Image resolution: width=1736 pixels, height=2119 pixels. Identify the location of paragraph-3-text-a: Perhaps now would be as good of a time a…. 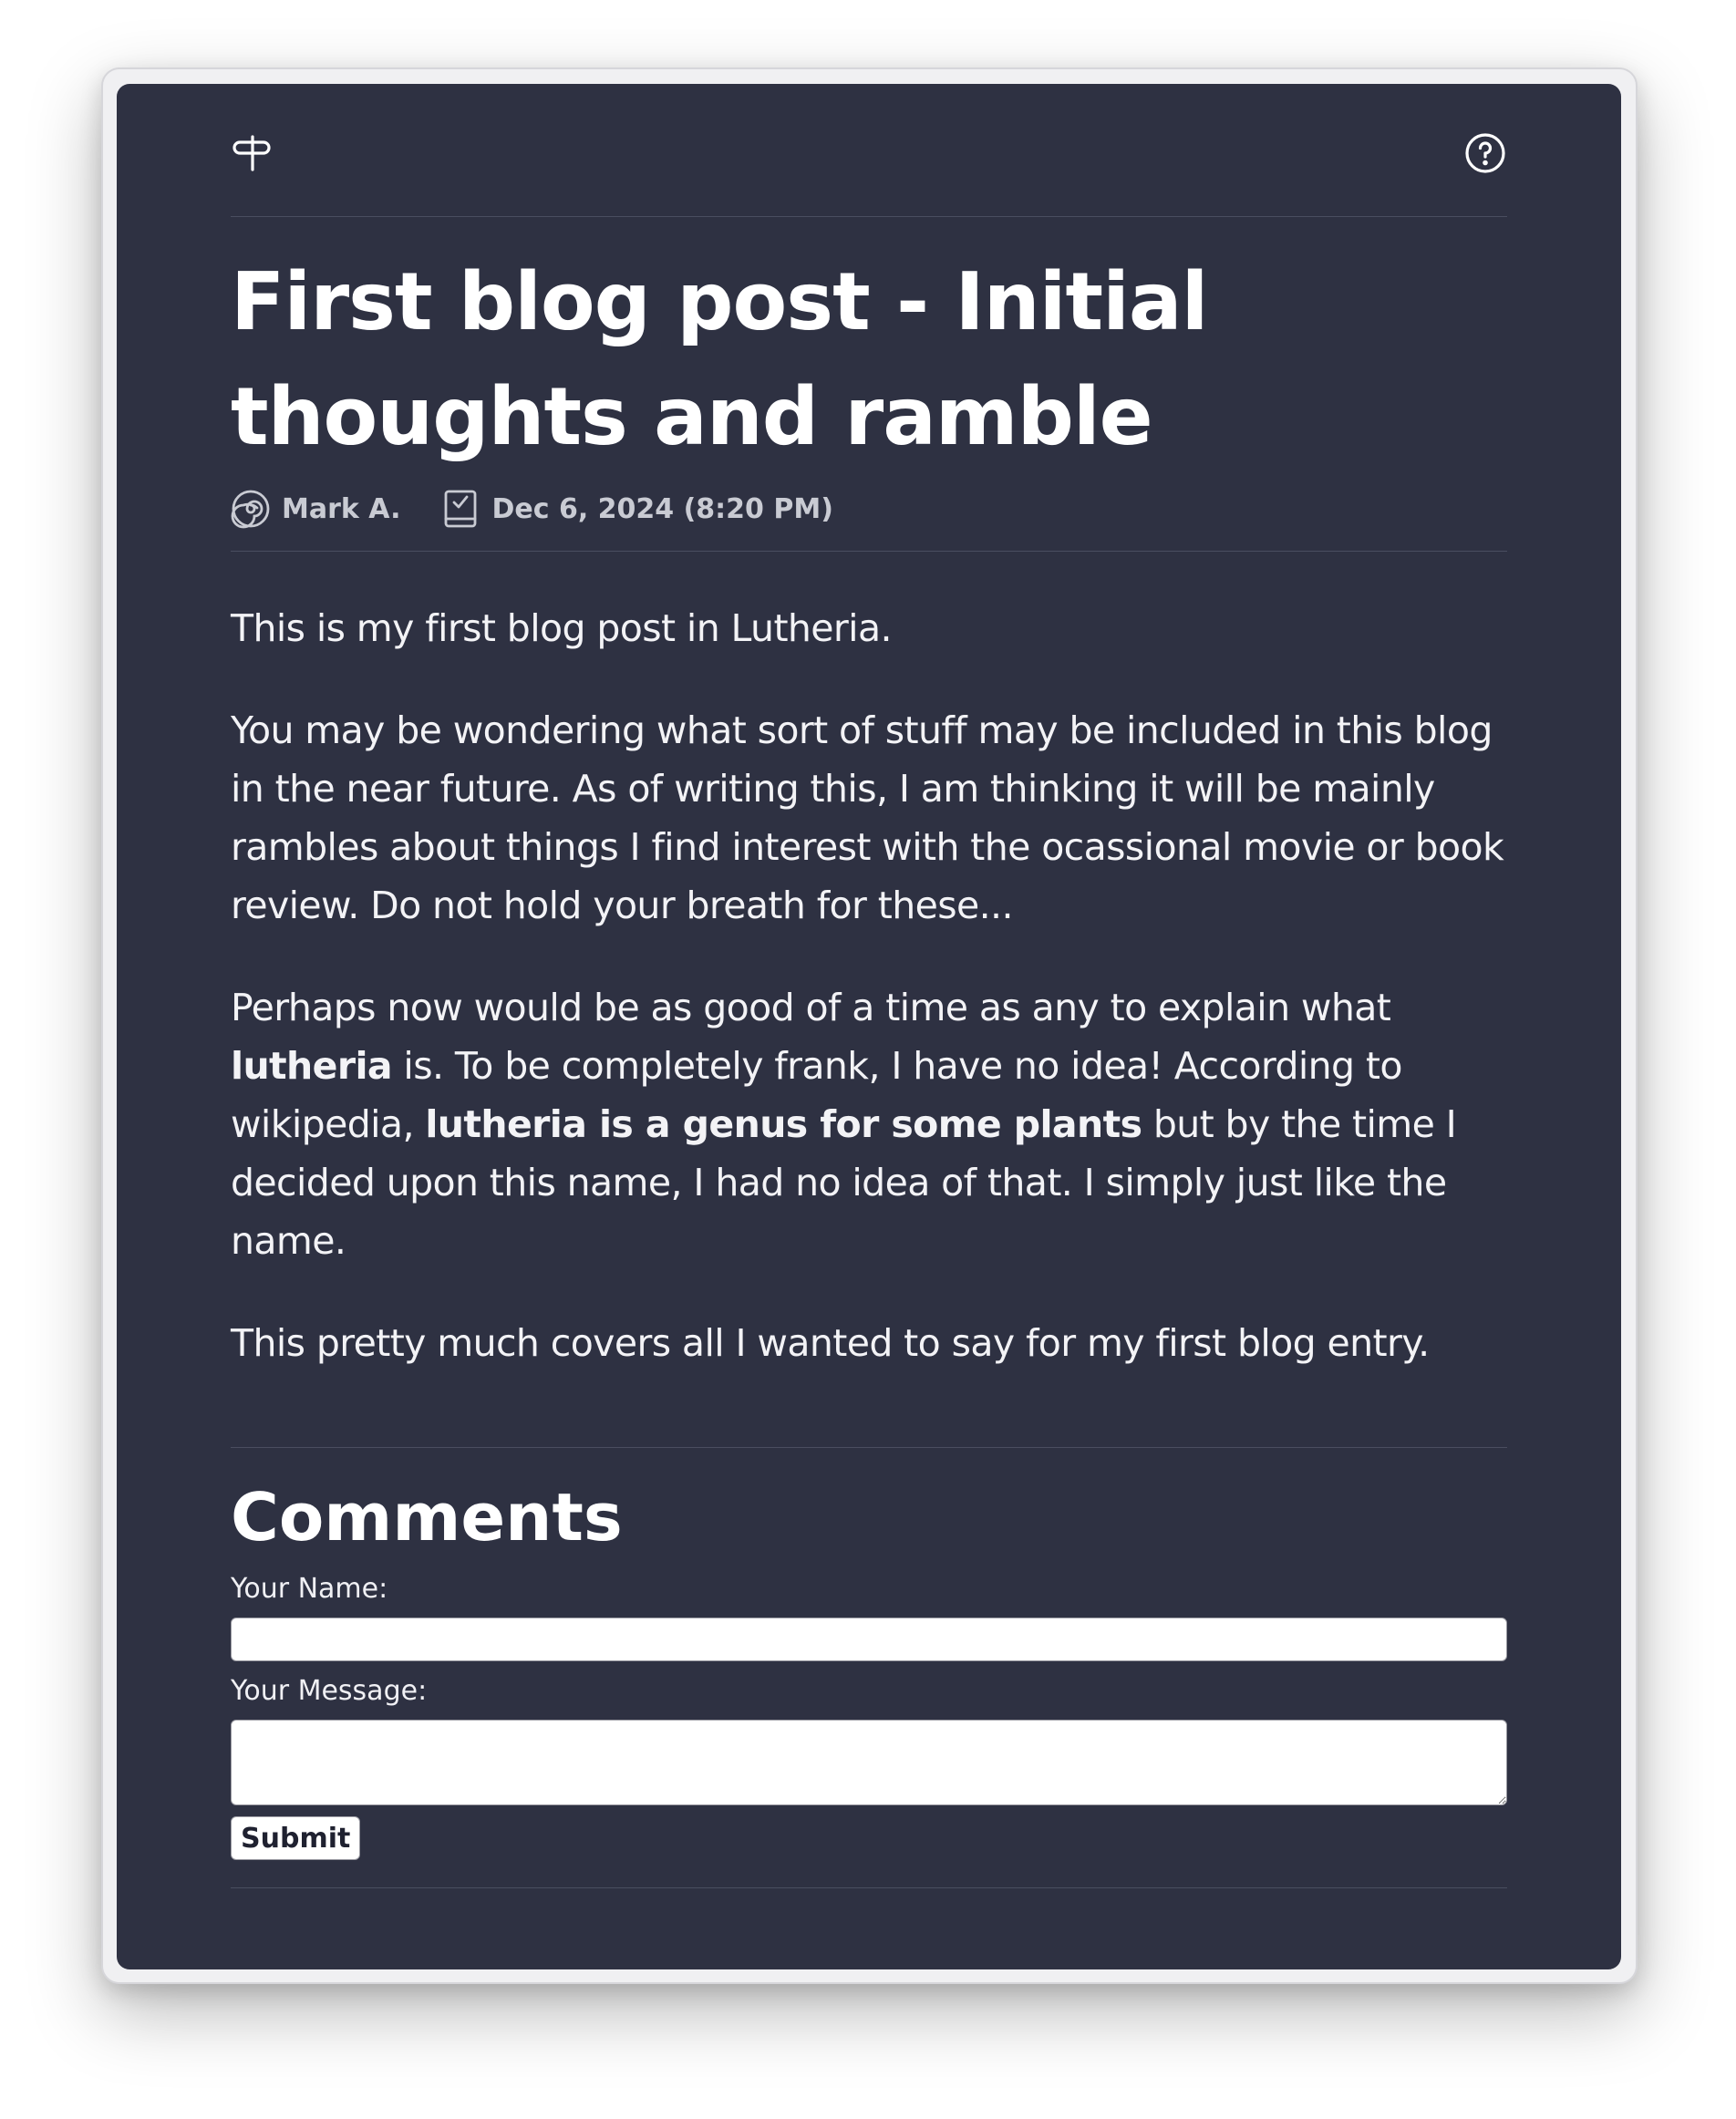
(811, 1007).